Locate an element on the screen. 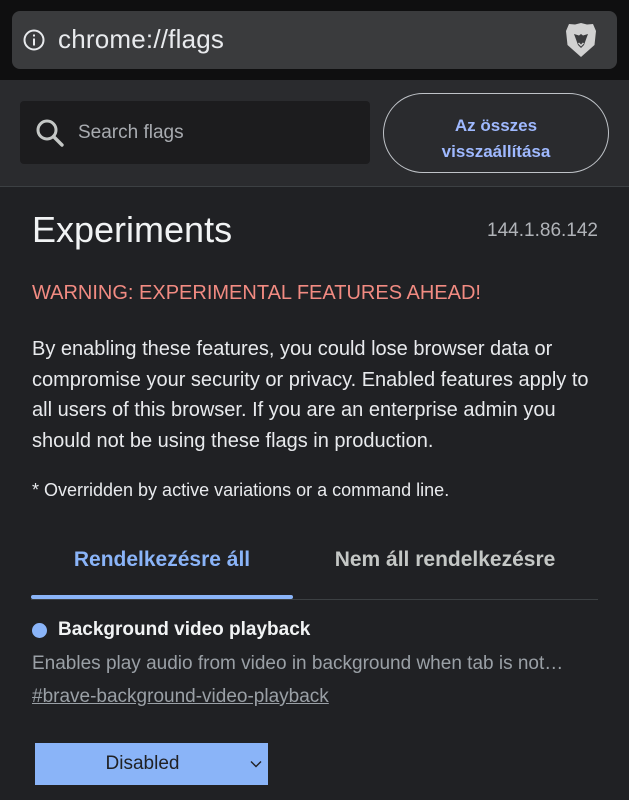 This screenshot has height=800, width=629. address-bar-url: chrome://flags is located at coordinates (141, 39).